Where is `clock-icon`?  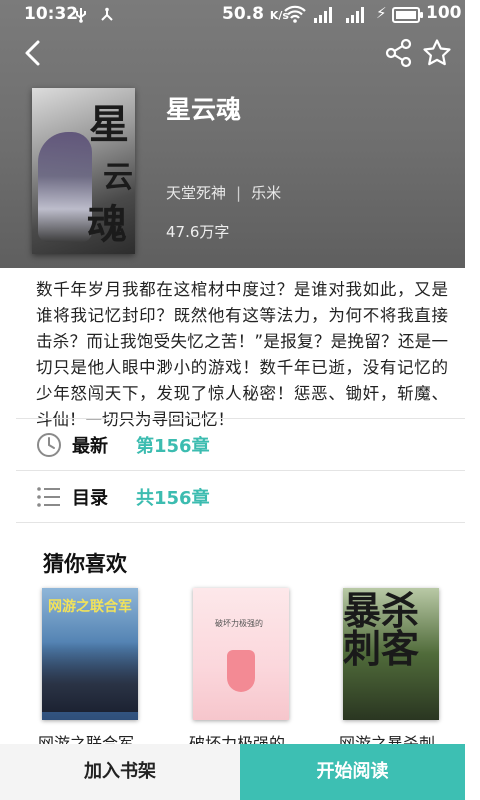
clock-icon is located at coordinates (49, 445).